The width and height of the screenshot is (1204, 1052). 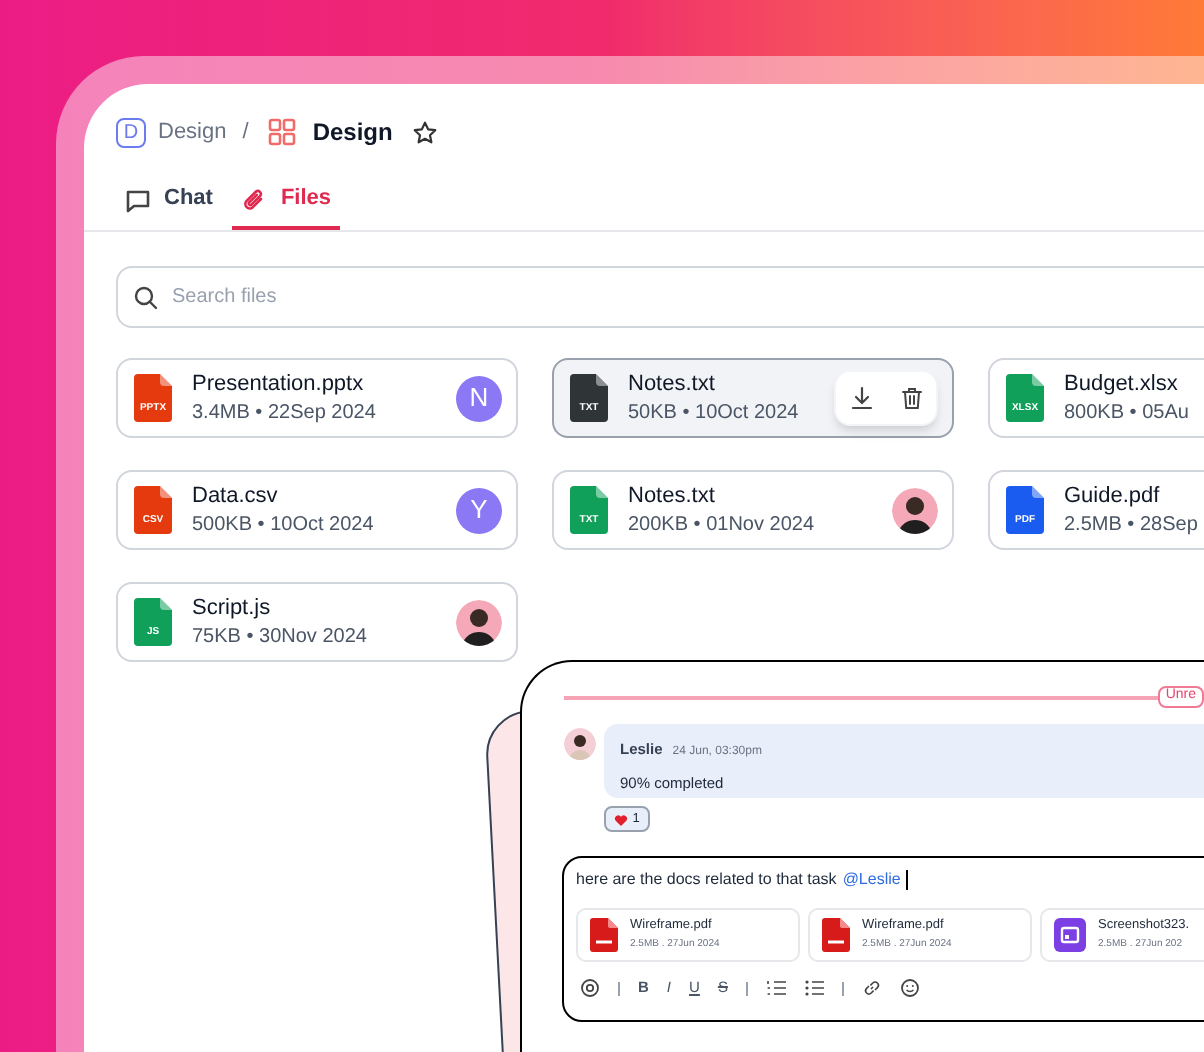 What do you see at coordinates (285, 413) in the screenshot?
I see `file-meta: 3.4MB • 22Sep 2024` at bounding box center [285, 413].